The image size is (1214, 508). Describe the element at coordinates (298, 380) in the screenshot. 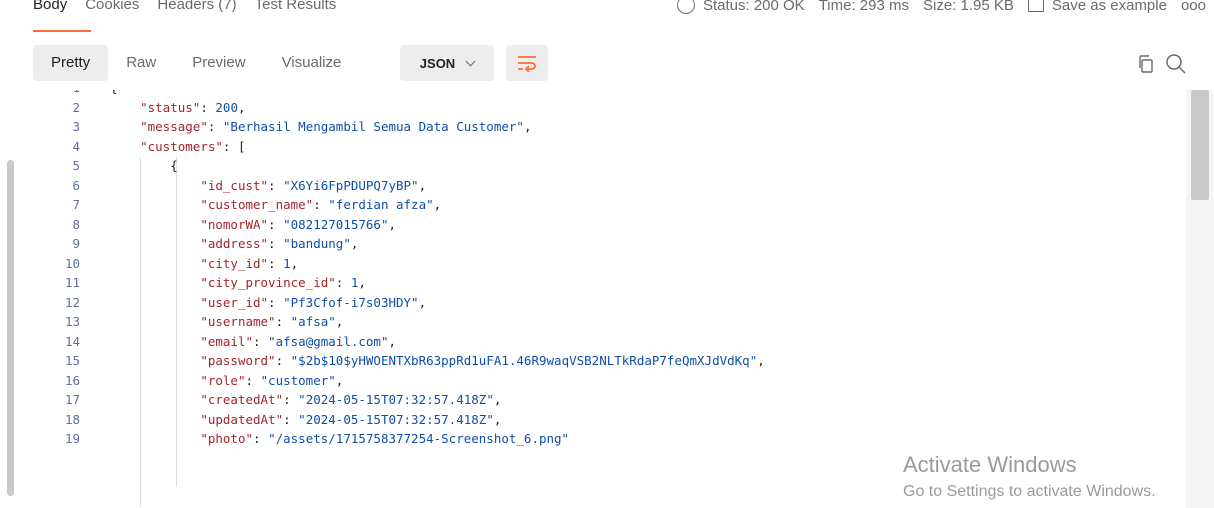

I see `json-value: "customer"` at that location.